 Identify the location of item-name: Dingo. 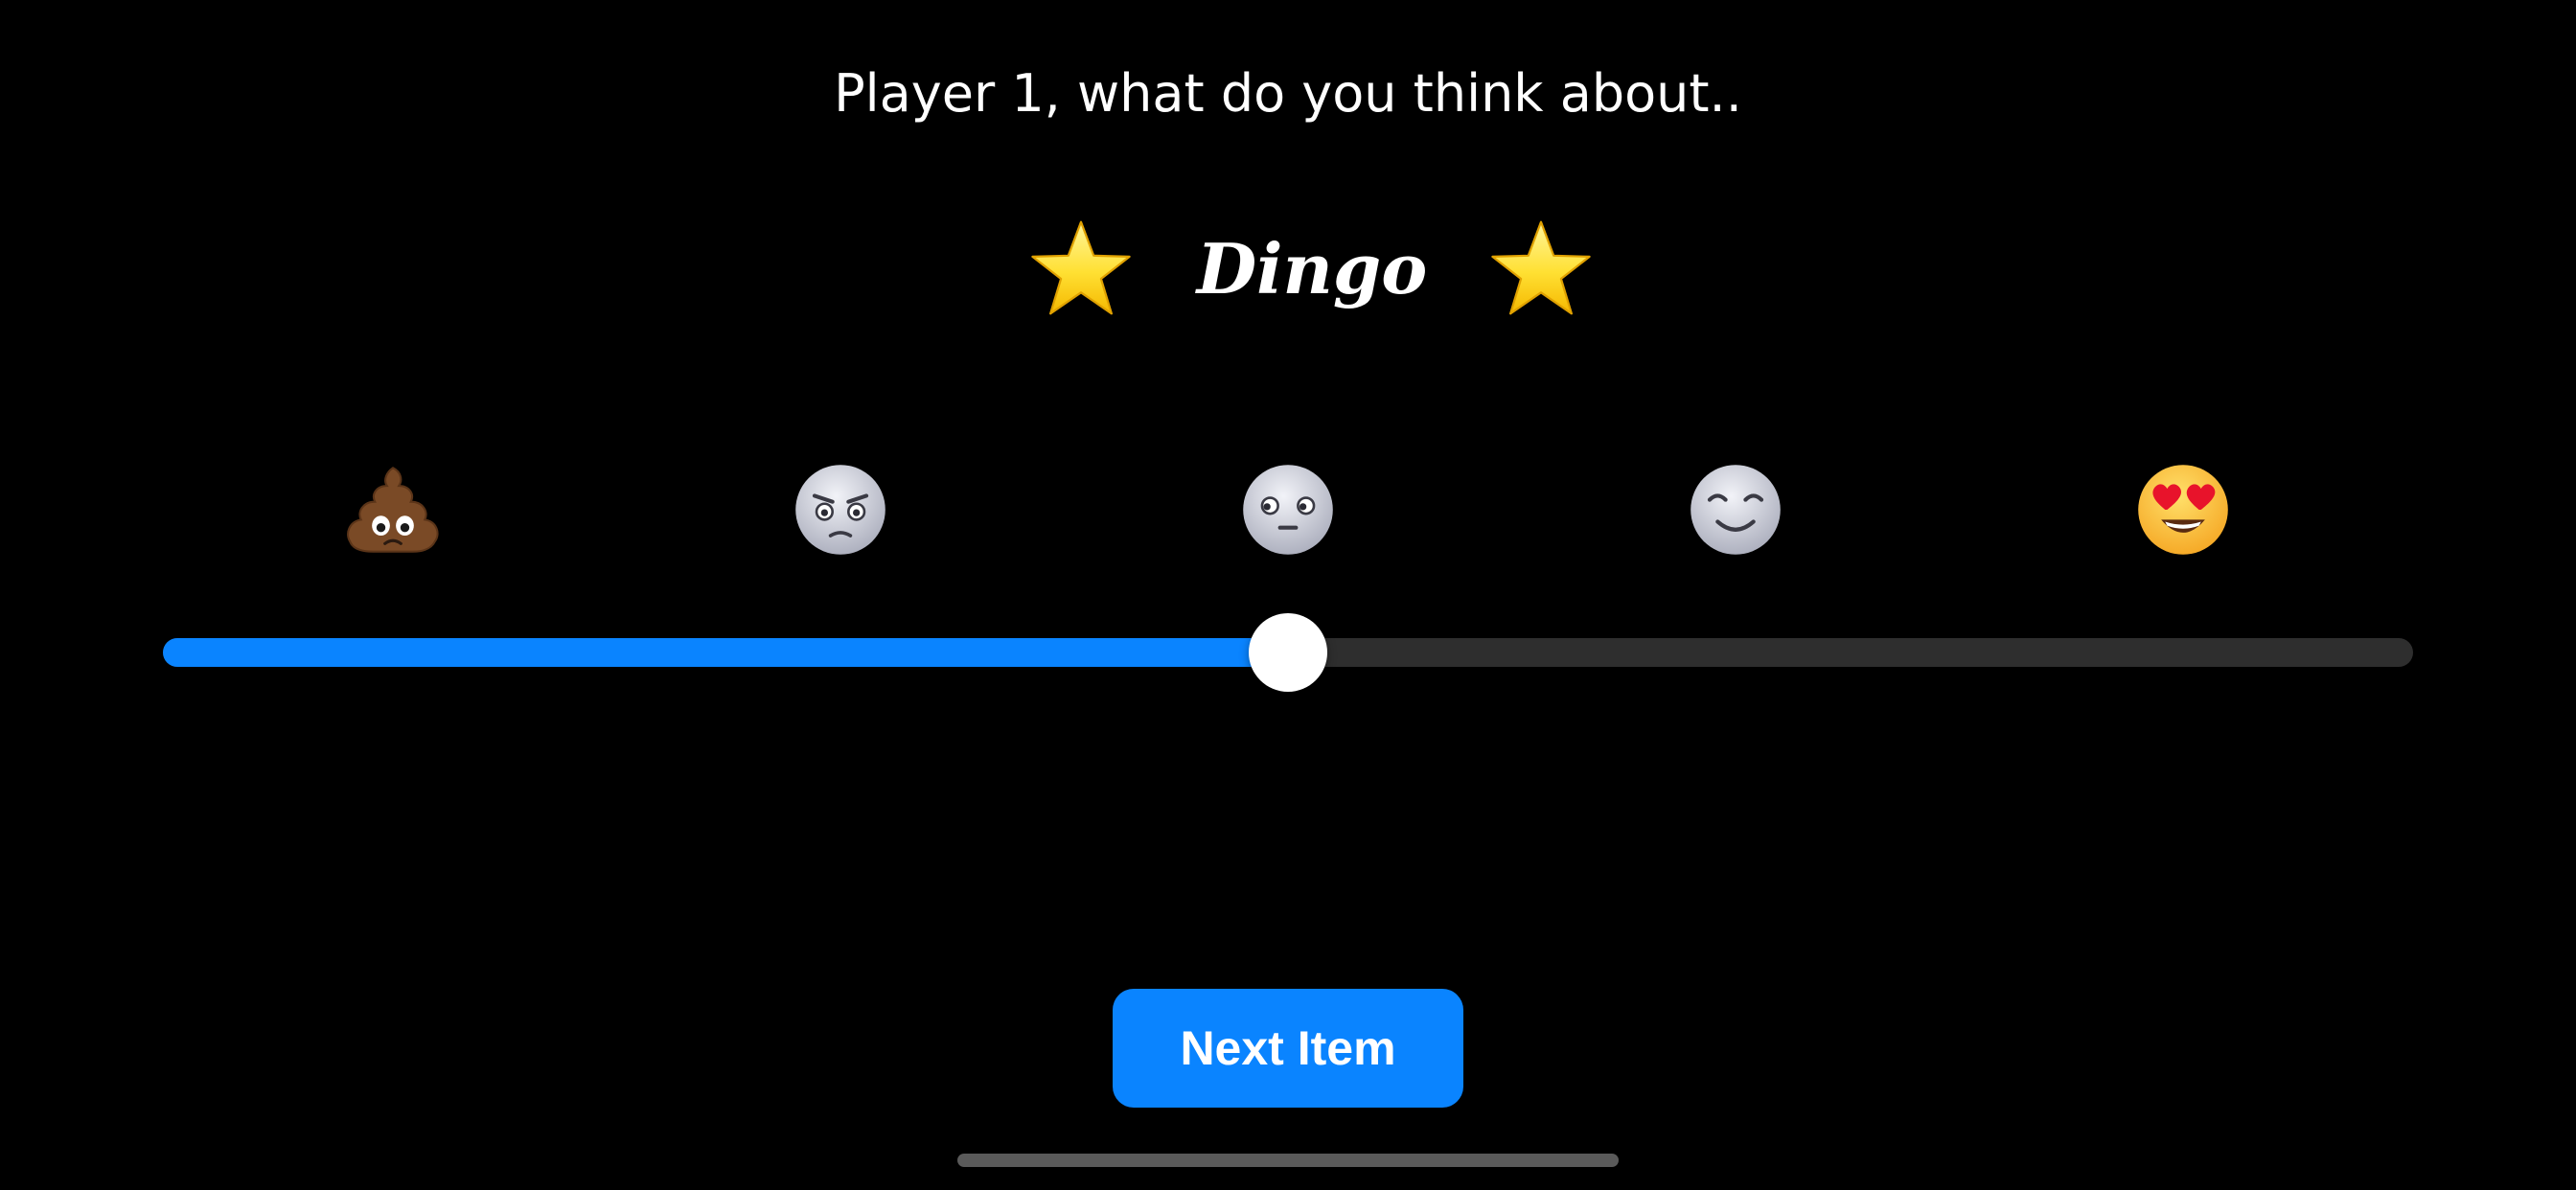
(1312, 269).